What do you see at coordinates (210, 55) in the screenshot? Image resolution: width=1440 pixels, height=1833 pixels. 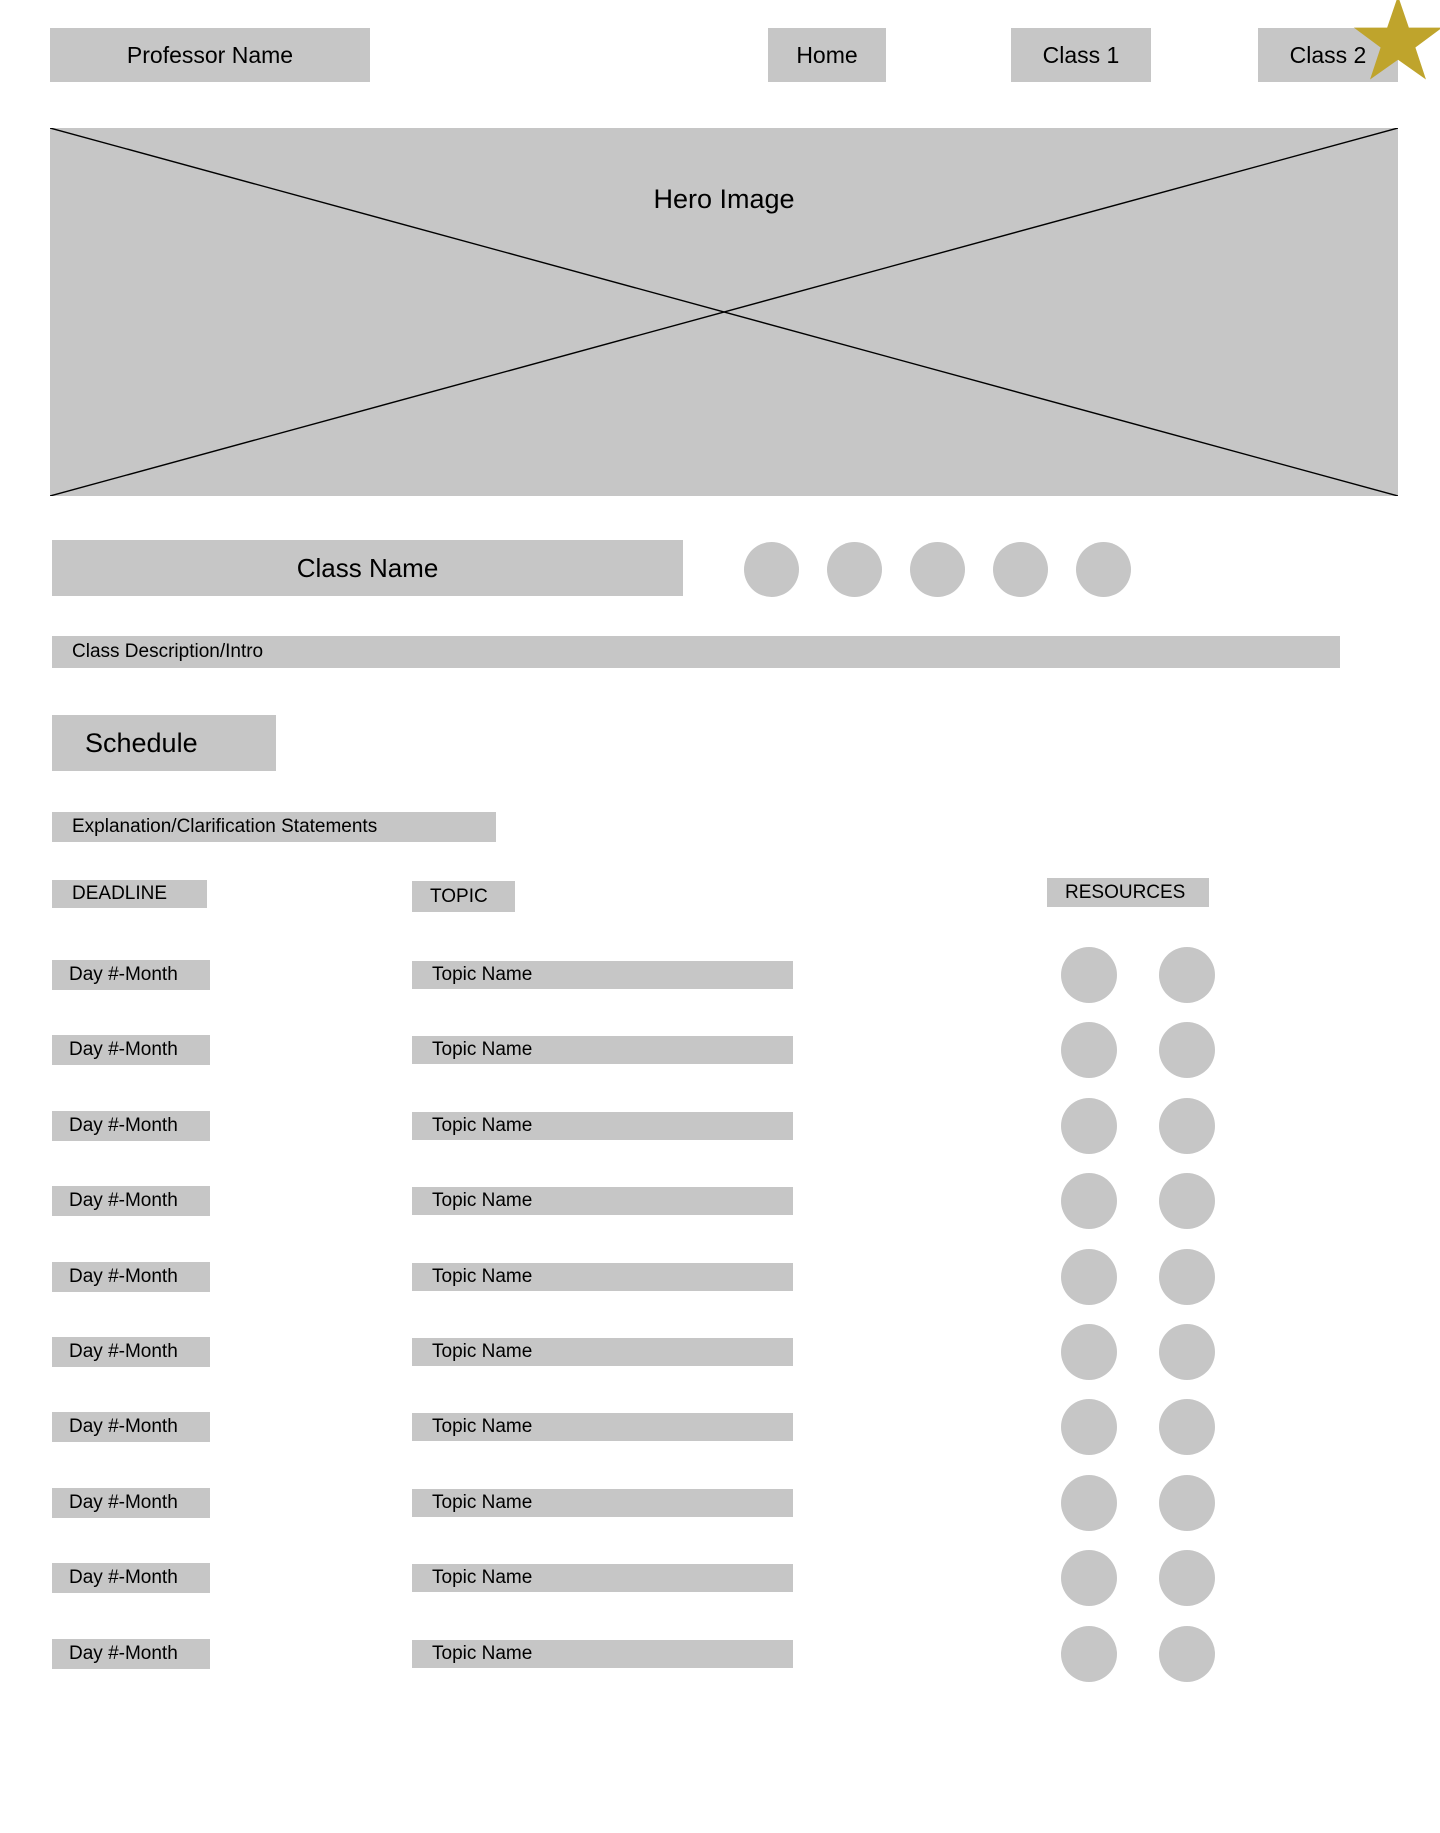 I see `nav-brand-professor-name: Professor Name` at bounding box center [210, 55].